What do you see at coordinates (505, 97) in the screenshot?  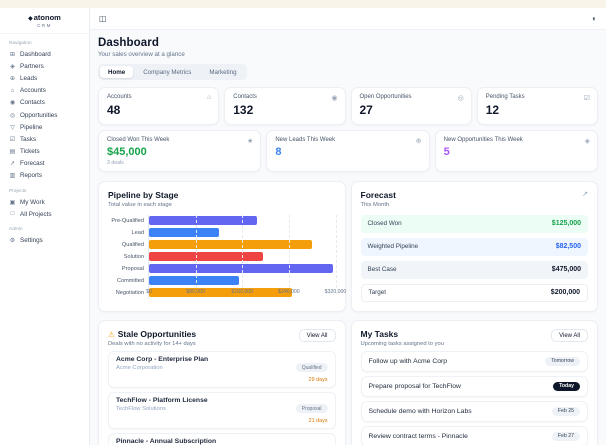 I see `stat-label: Pending Tasks` at bounding box center [505, 97].